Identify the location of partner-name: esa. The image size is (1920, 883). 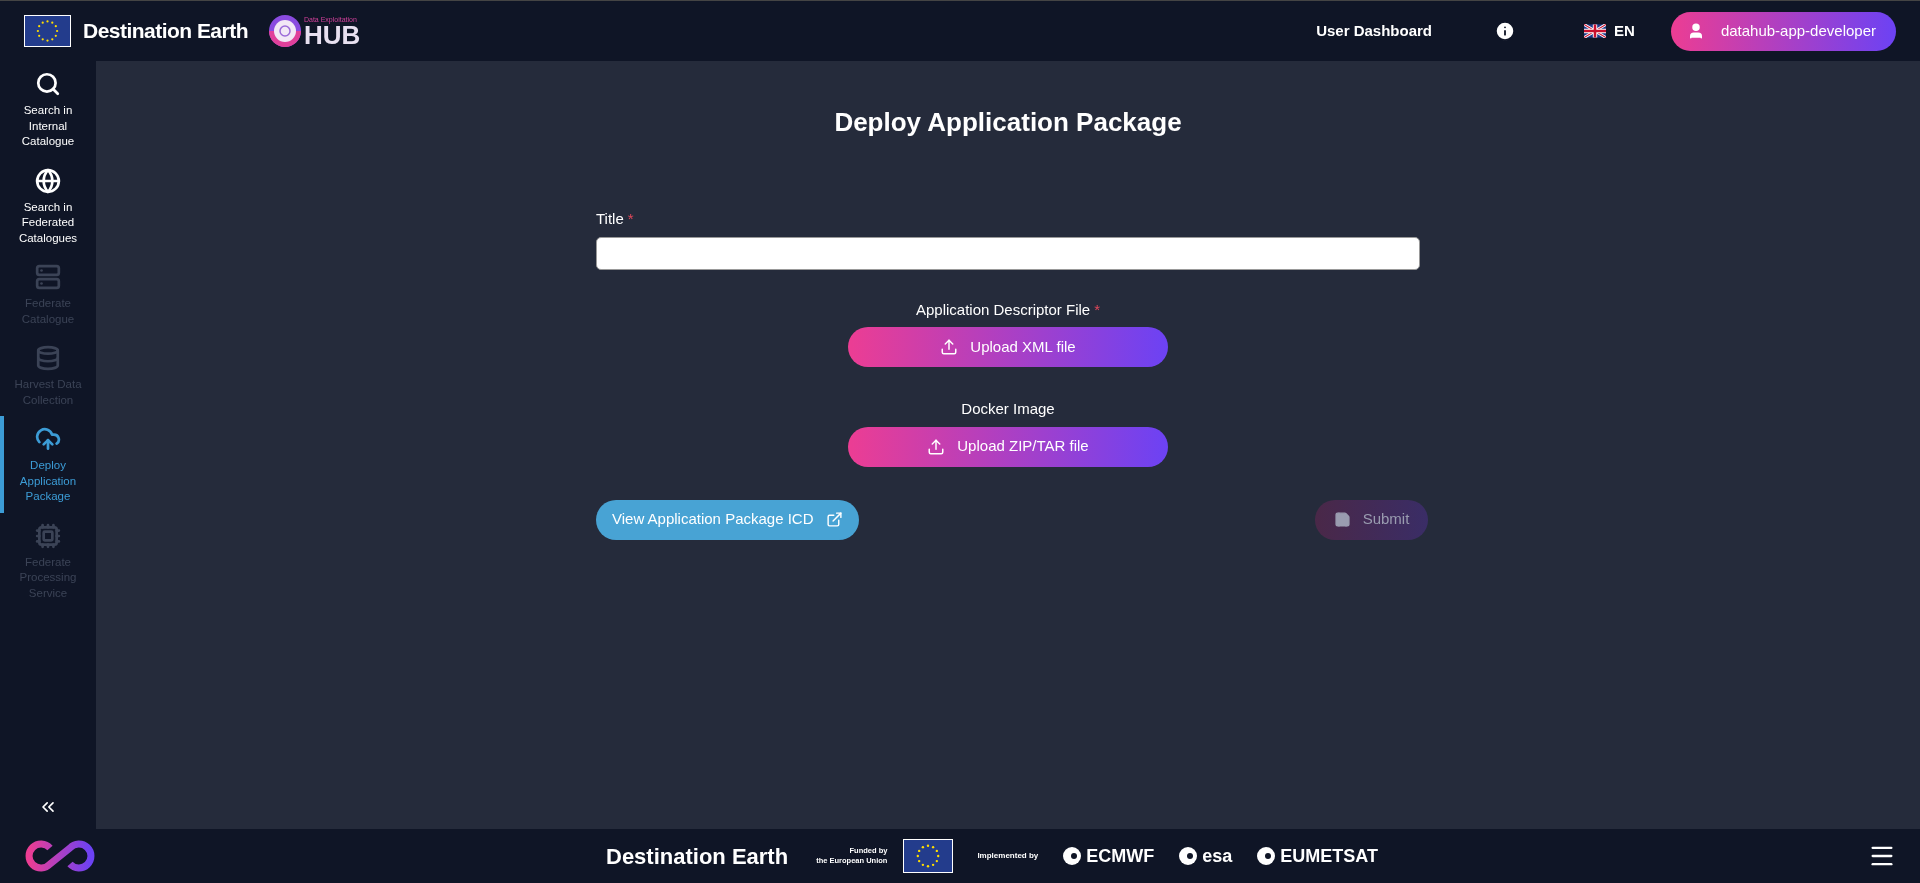
(1217, 856).